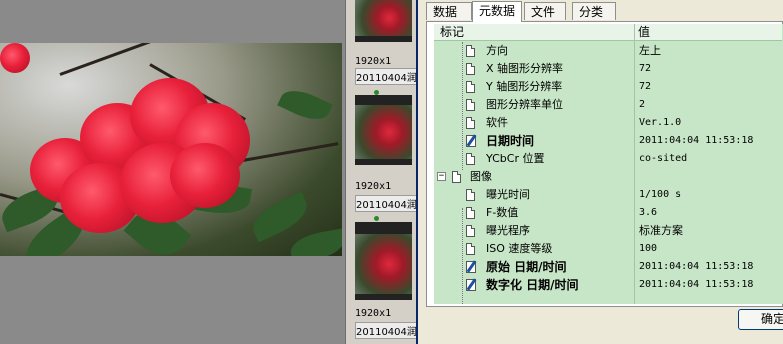  Describe the element at coordinates (608, 249) in the screenshot. I see `metadata-row: ISO 速度等级 100` at that location.